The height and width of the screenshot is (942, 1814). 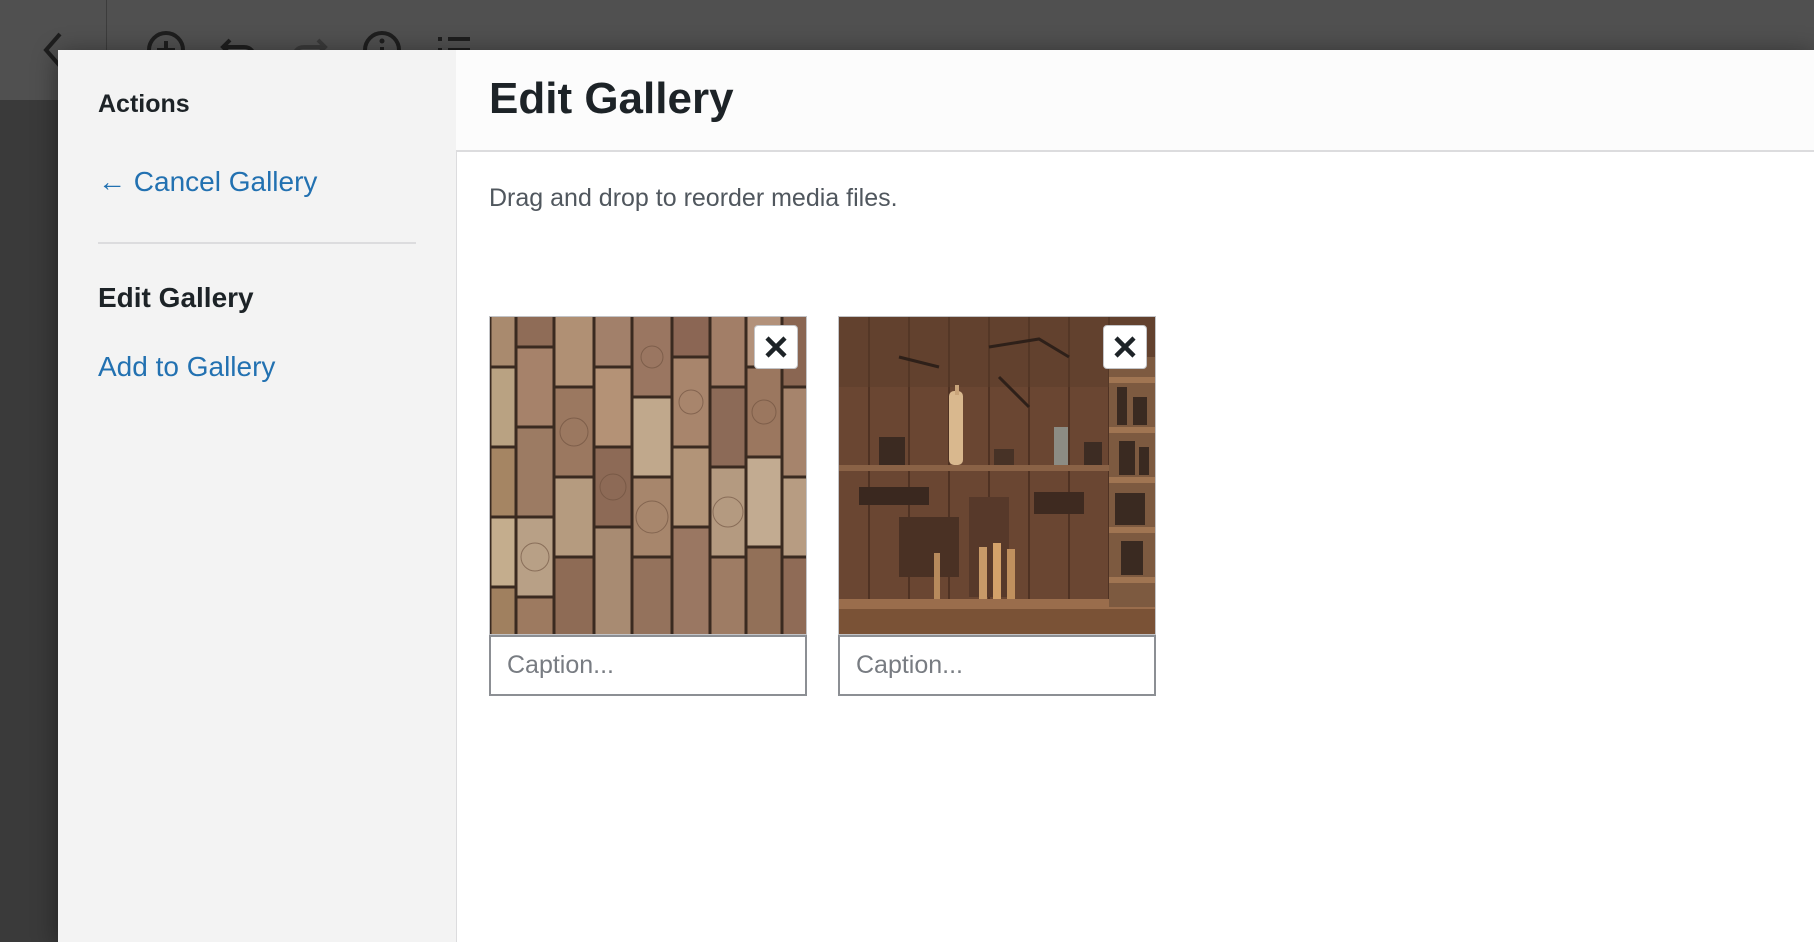 I want to click on menu-item-edit-gallery: Edit Gallery, so click(x=176, y=298).